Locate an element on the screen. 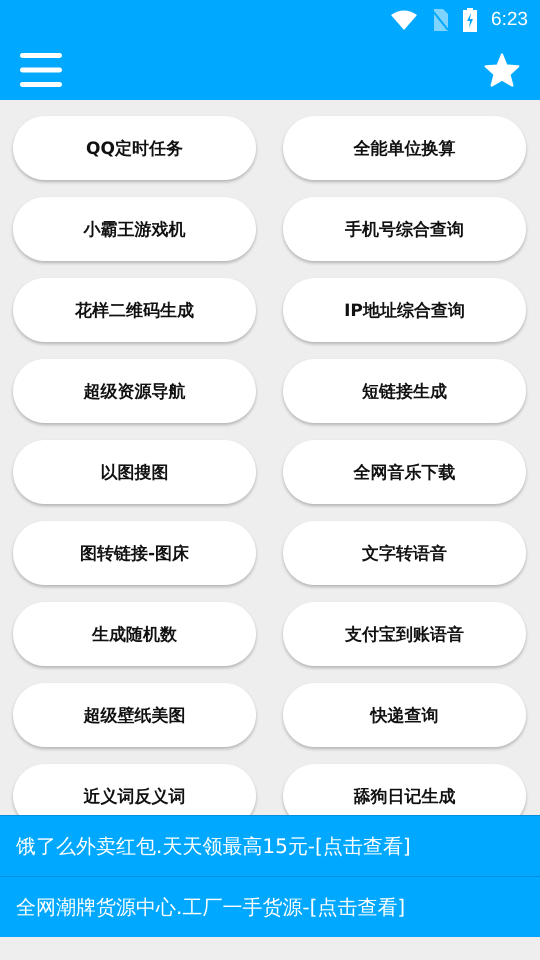 The image size is (540, 960). tool-button: 生成随机数 is located at coordinates (134, 634).